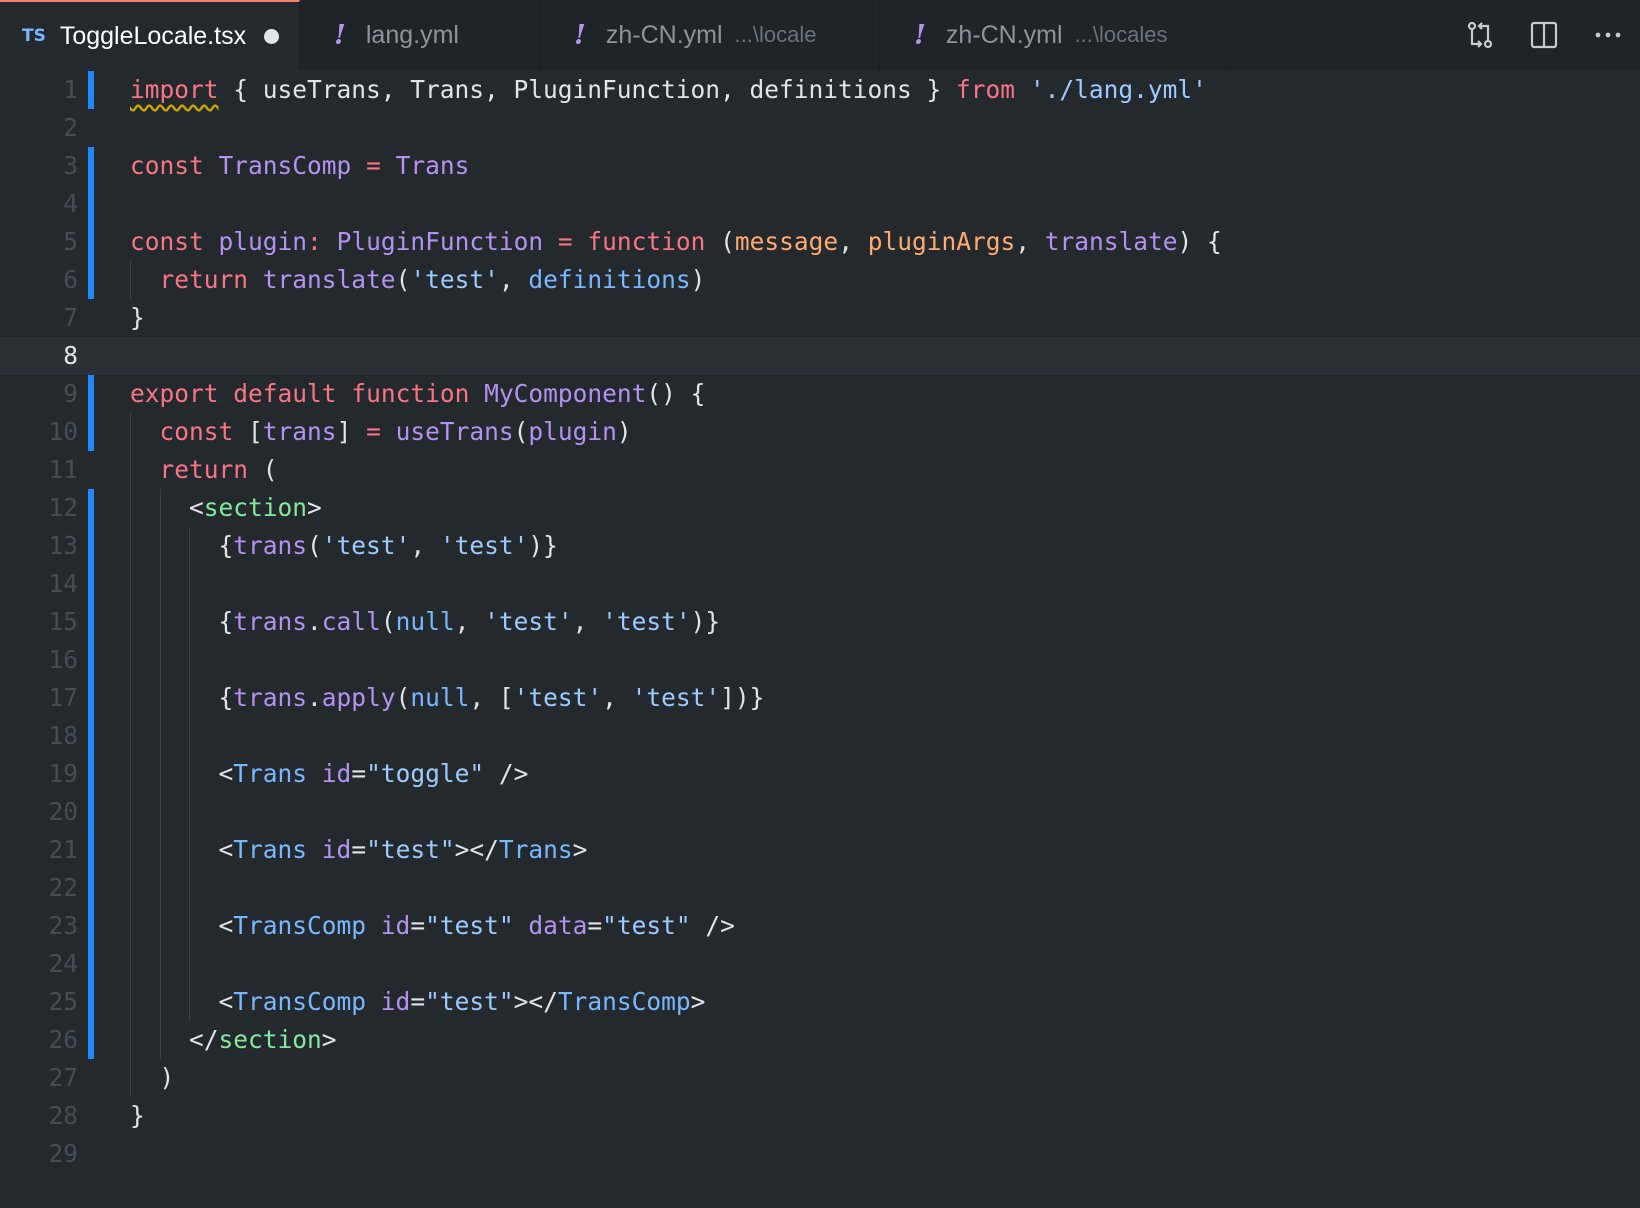 The image size is (1640, 1208). Describe the element at coordinates (820, 394) in the screenshot. I see `code-line: 9 export default function MyComponent() {` at that location.